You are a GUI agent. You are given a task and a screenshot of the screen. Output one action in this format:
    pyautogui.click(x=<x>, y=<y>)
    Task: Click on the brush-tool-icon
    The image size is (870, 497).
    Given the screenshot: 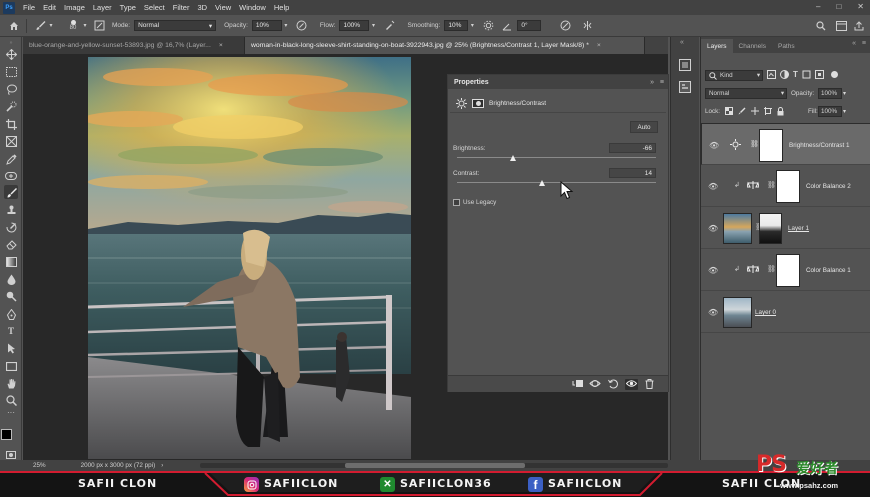 What is the action you would take?
    pyautogui.click(x=11, y=192)
    